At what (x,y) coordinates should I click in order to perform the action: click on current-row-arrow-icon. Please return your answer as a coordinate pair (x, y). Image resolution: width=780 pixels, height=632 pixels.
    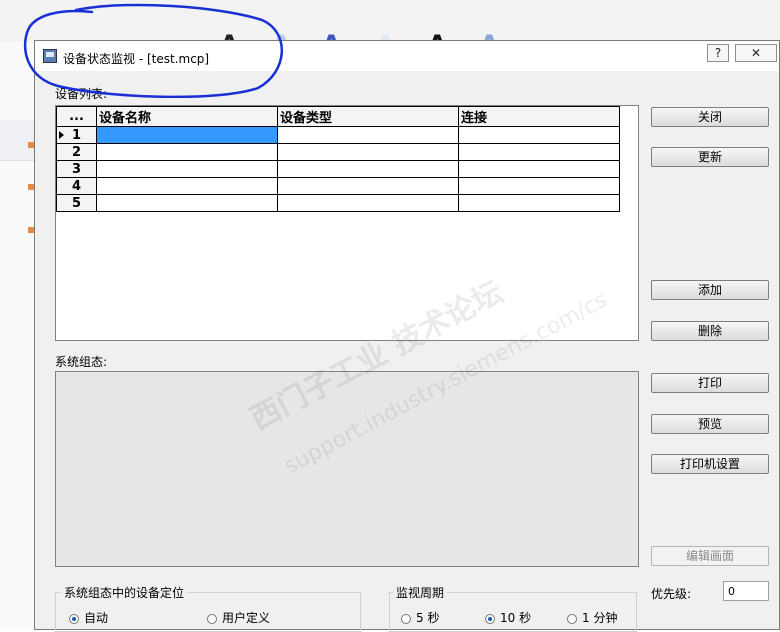
    Looking at the image, I should click on (61, 135).